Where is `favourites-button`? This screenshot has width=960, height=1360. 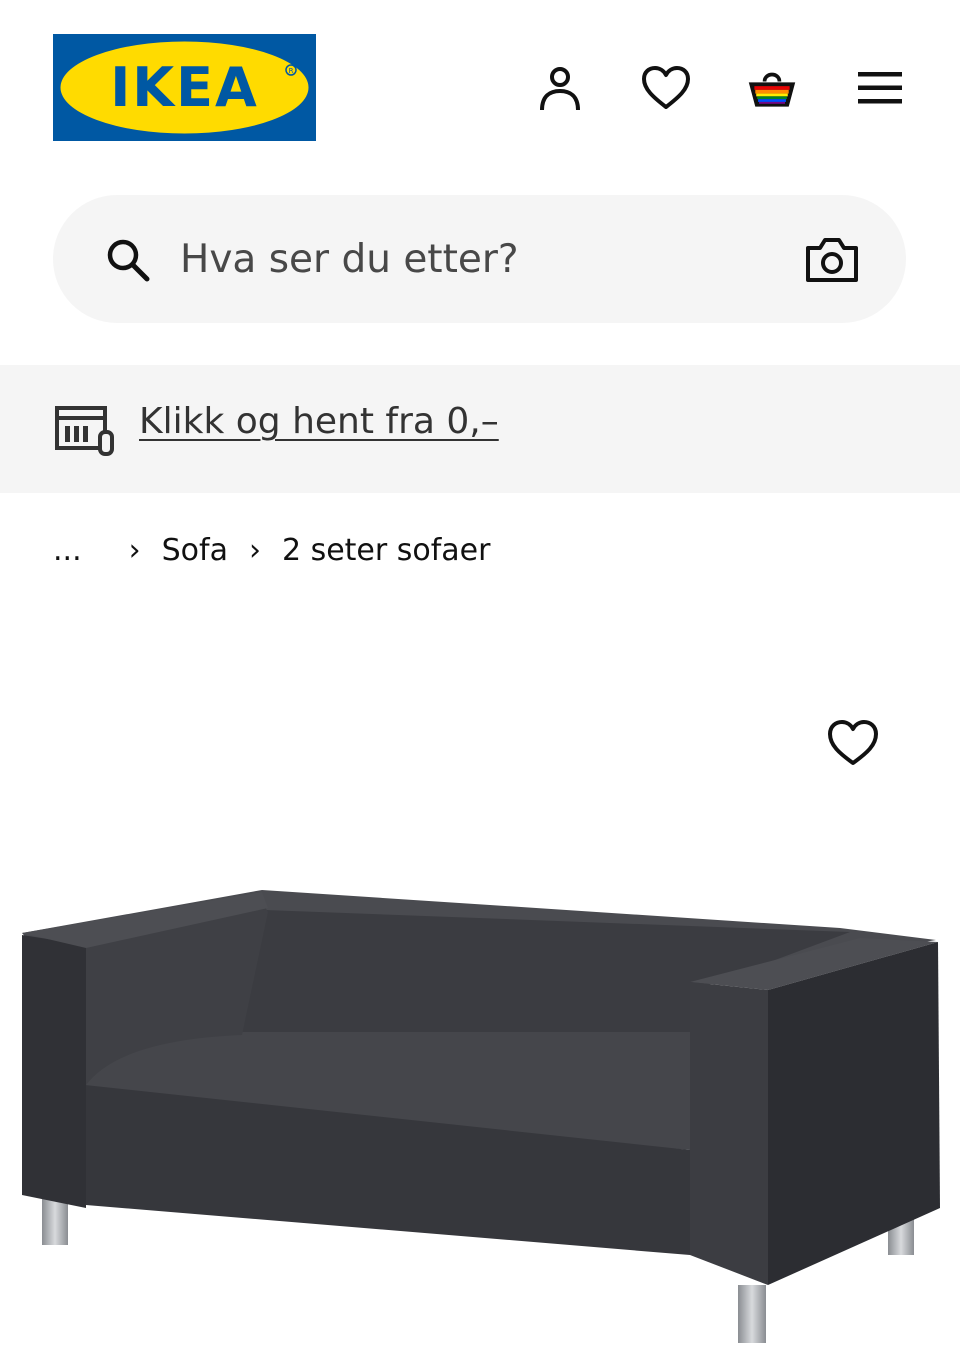 favourites-button is located at coordinates (666, 88).